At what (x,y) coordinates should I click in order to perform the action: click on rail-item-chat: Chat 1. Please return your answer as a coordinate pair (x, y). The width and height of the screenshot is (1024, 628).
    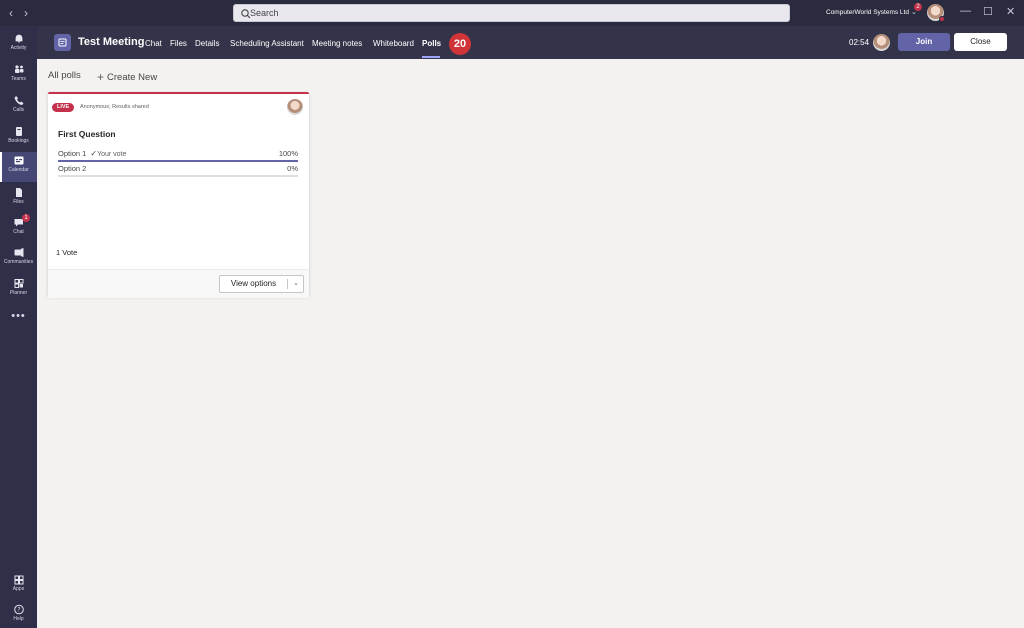
    Looking at the image, I should click on (18, 229).